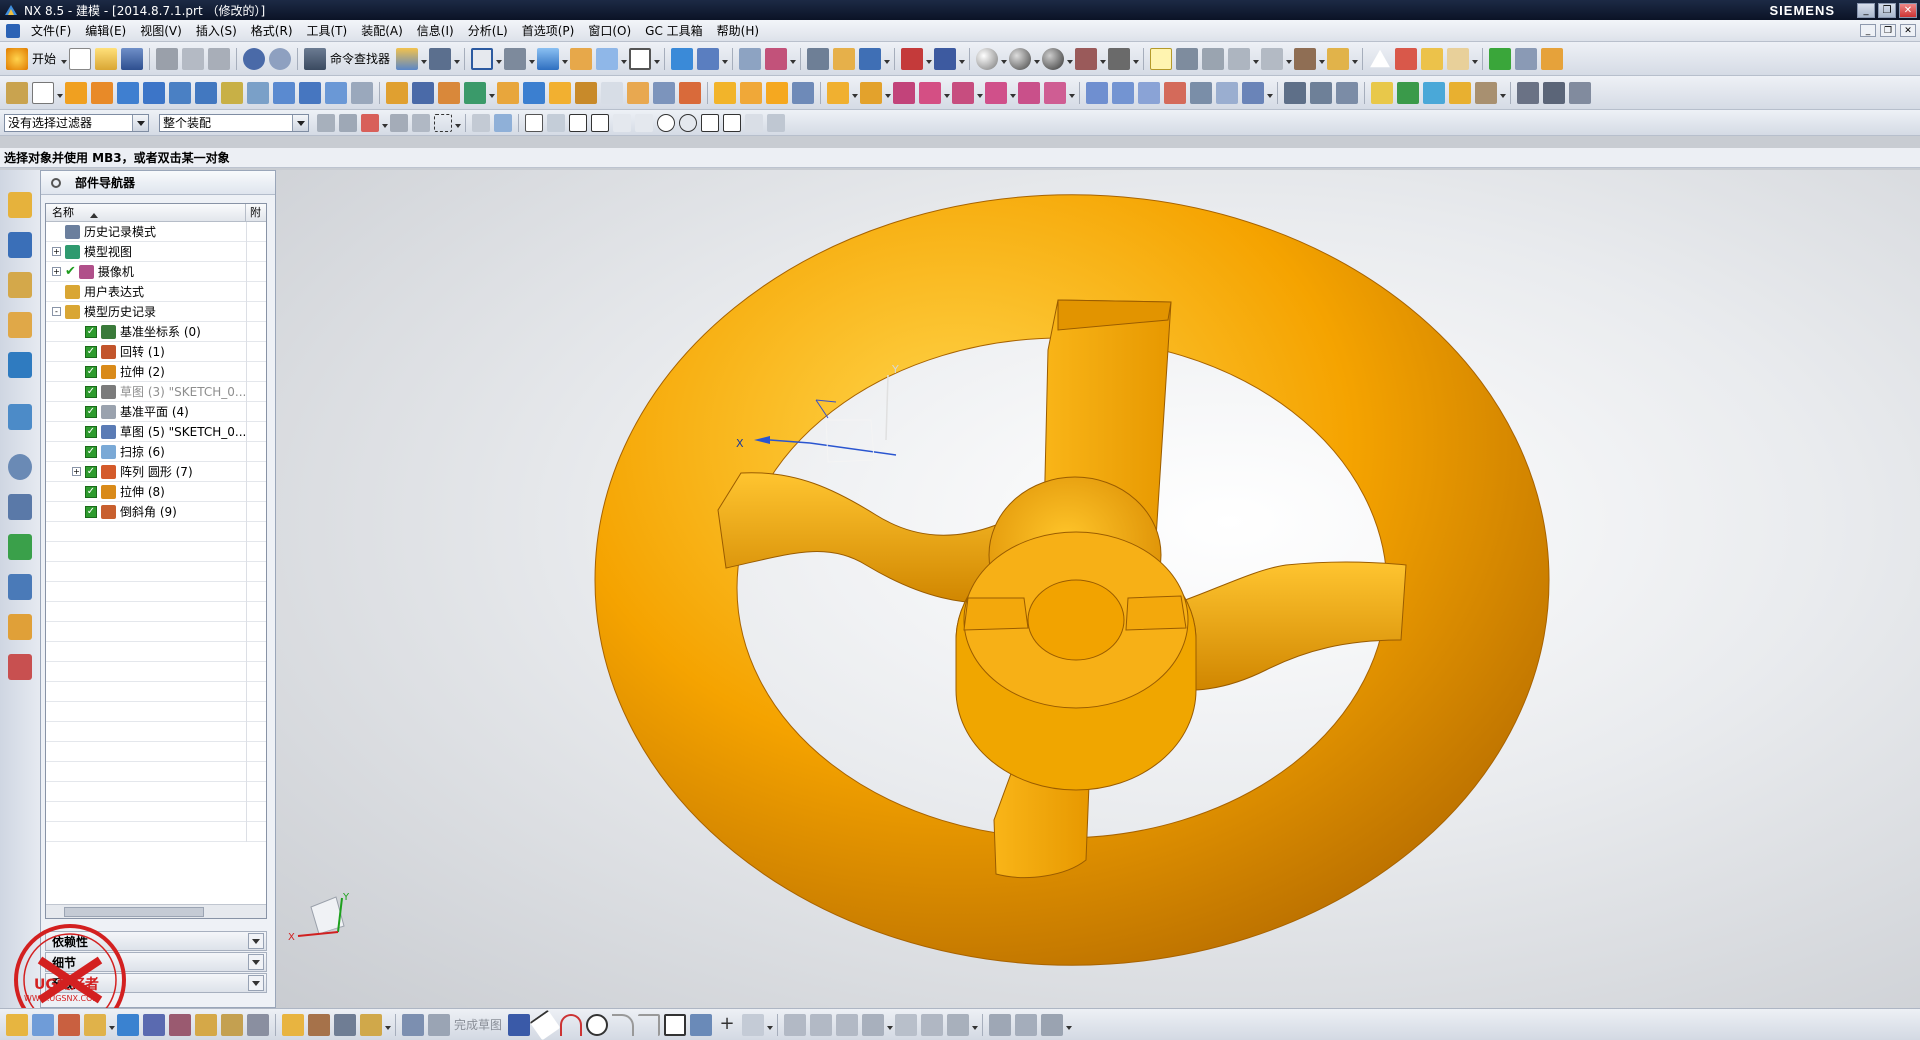  Describe the element at coordinates (156, 472) in the screenshot. I see `tree-node: + ✓ 阵列 圆形 (7)` at that location.